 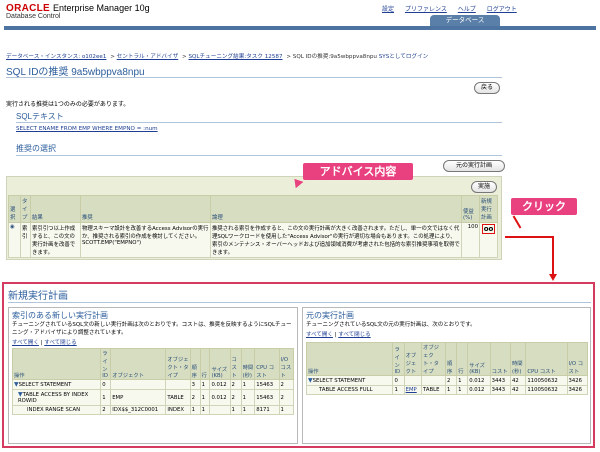 What do you see at coordinates (467, 9) in the screenshot?
I see `help-link: ヘルプ` at bounding box center [467, 9].